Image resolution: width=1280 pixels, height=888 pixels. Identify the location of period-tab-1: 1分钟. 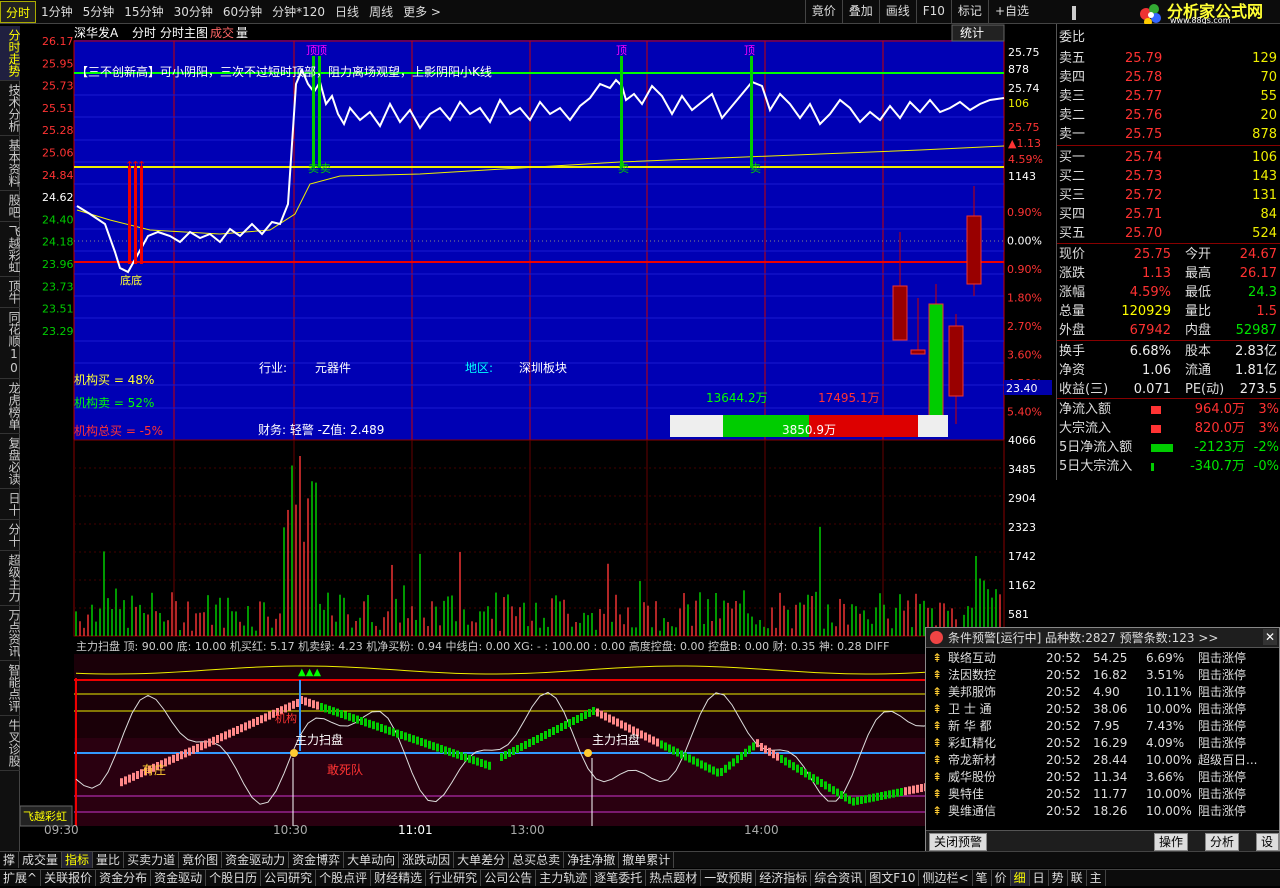
(57, 12).